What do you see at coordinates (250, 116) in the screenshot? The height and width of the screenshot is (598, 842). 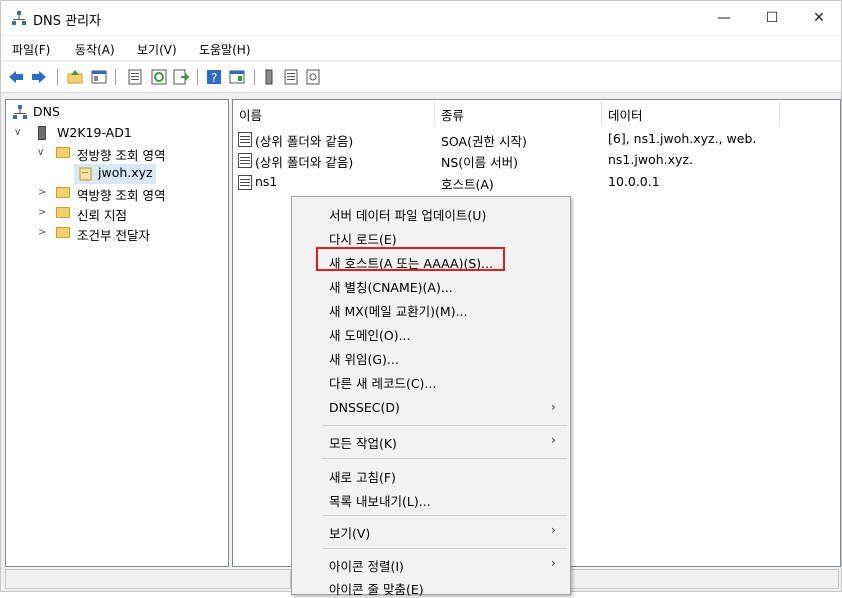 I see `column-header-name: 이름` at bounding box center [250, 116].